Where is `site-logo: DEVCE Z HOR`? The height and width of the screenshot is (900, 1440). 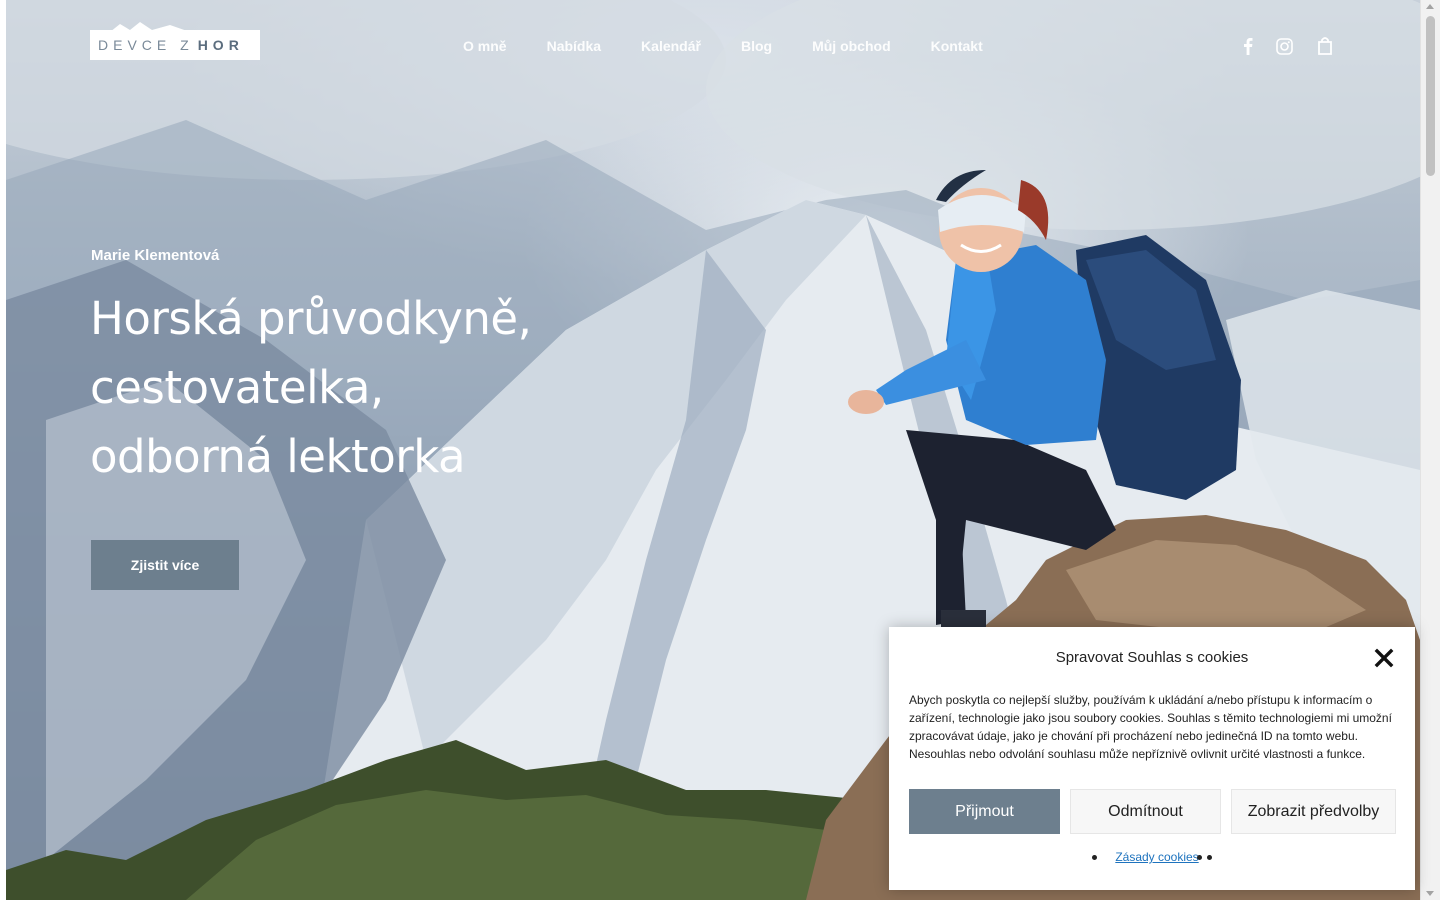
site-logo: DEVCE Z HOR is located at coordinates (175, 41).